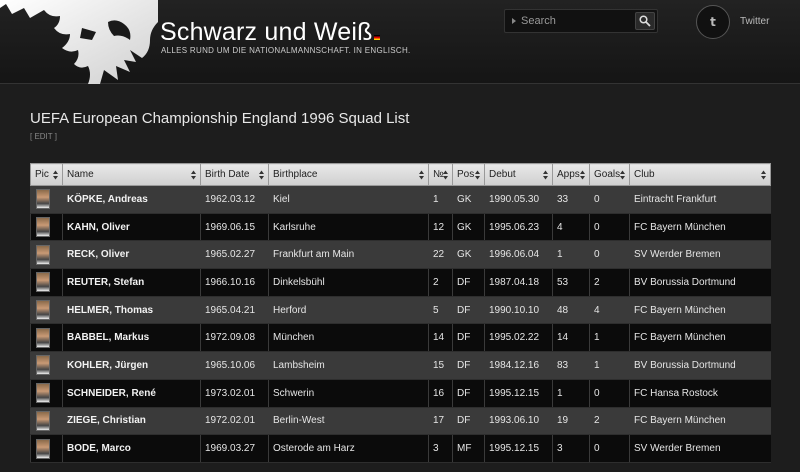 Image resolution: width=800 pixels, height=472 pixels. I want to click on site-title: Schwarz und Weiß, so click(270, 32).